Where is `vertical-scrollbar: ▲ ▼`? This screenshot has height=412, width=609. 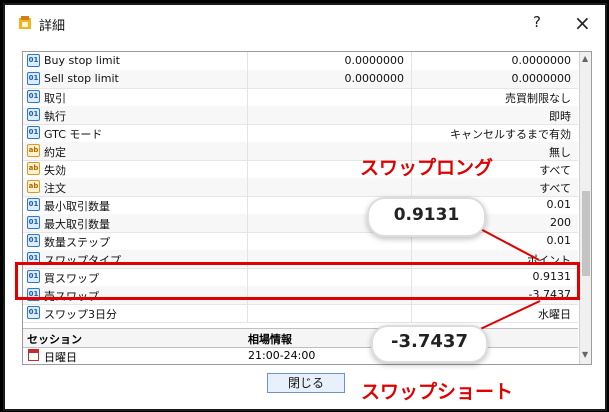 vertical-scrollbar: ▲ ▼ is located at coordinates (585, 208).